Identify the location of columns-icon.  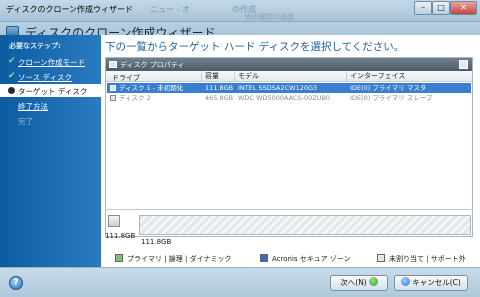
(463, 64).